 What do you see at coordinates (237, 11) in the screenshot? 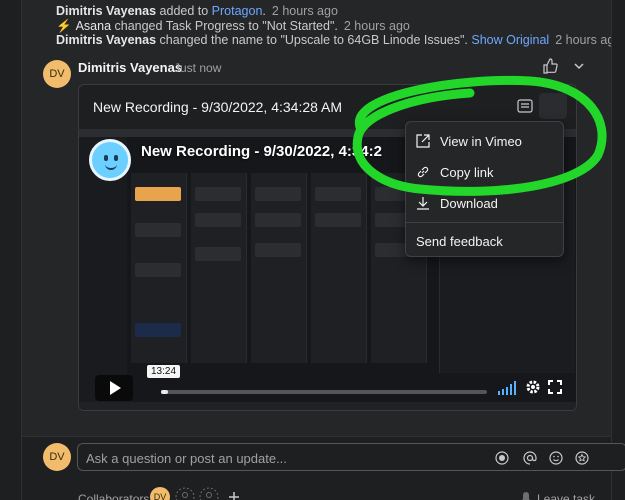
I see `project-link: Protagon` at bounding box center [237, 11].